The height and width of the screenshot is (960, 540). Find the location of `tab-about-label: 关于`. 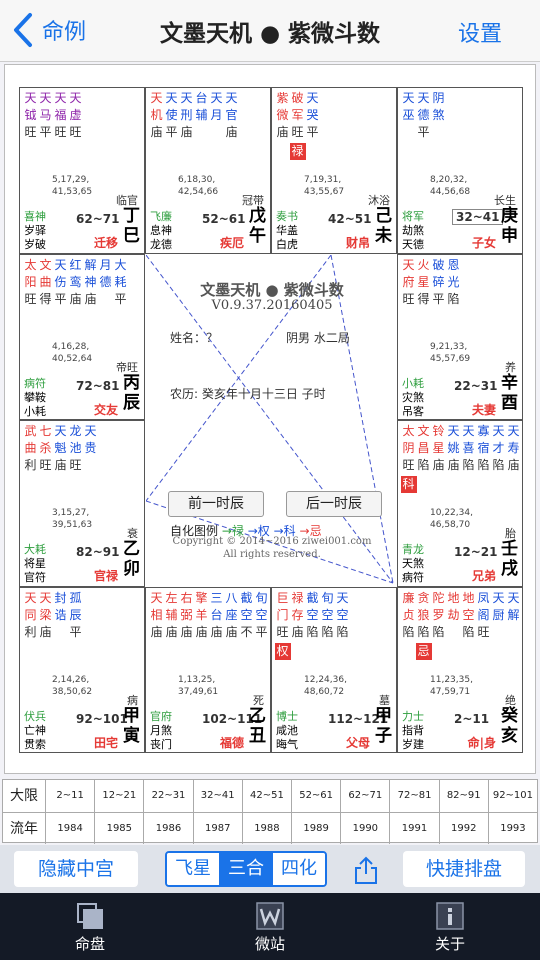

tab-about-label: 关于 is located at coordinates (449, 944).